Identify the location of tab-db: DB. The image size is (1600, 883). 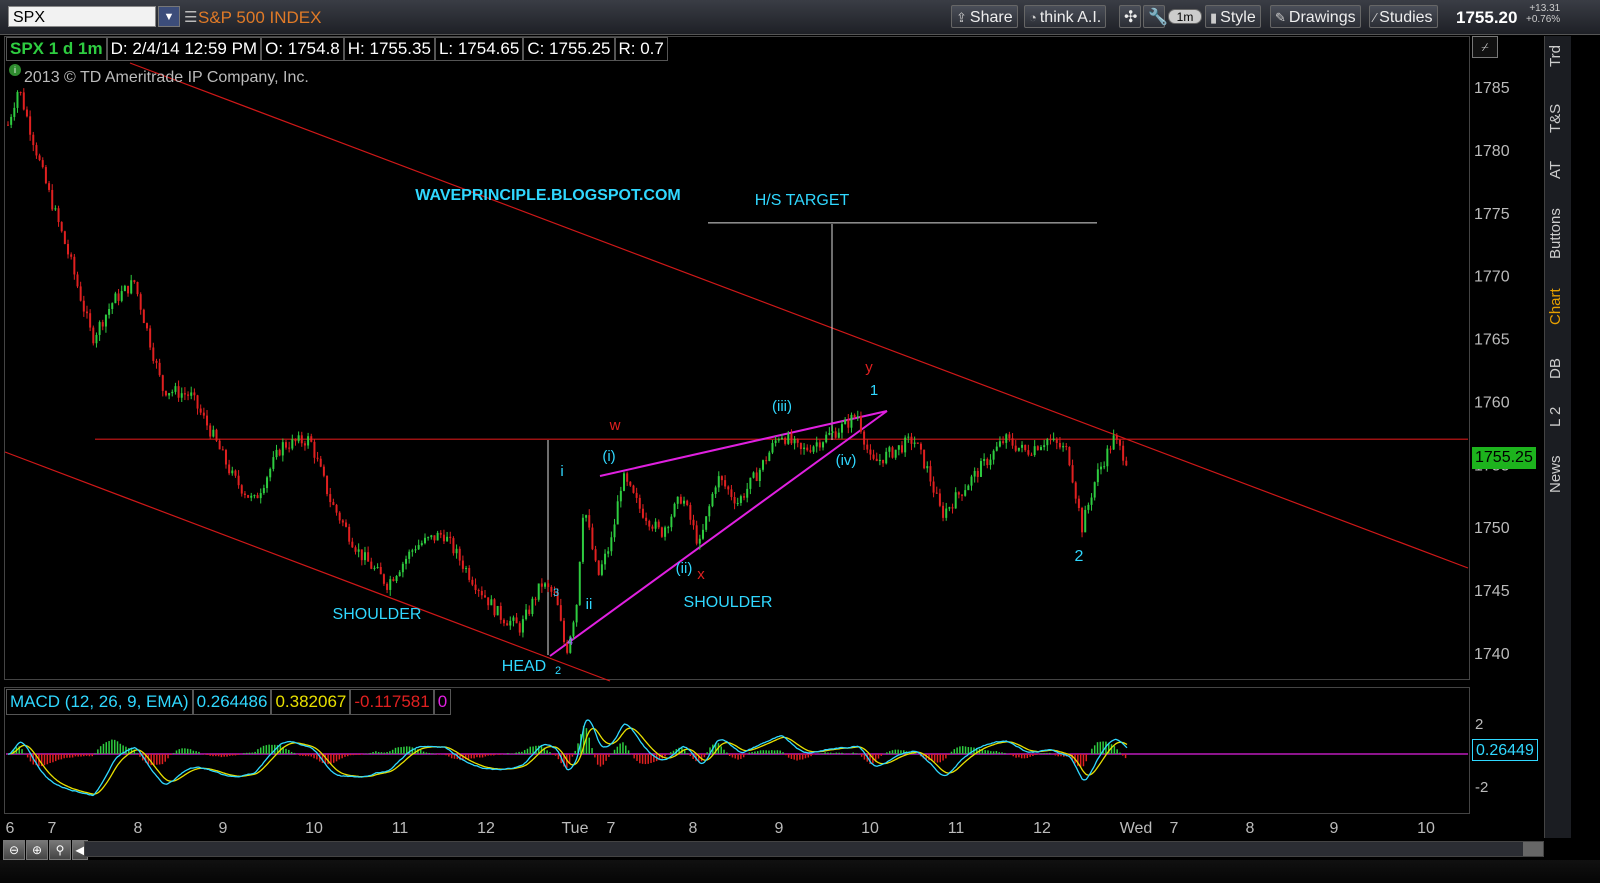
(1558, 369).